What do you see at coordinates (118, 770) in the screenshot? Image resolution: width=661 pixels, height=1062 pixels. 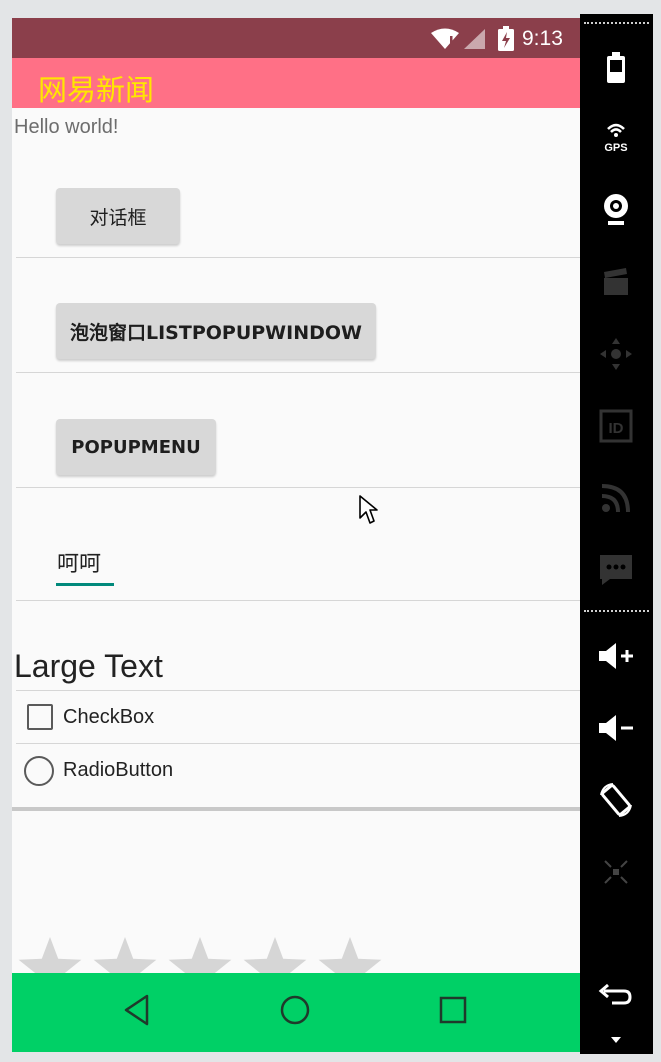 I see `radio-button-label: RadioButton` at bounding box center [118, 770].